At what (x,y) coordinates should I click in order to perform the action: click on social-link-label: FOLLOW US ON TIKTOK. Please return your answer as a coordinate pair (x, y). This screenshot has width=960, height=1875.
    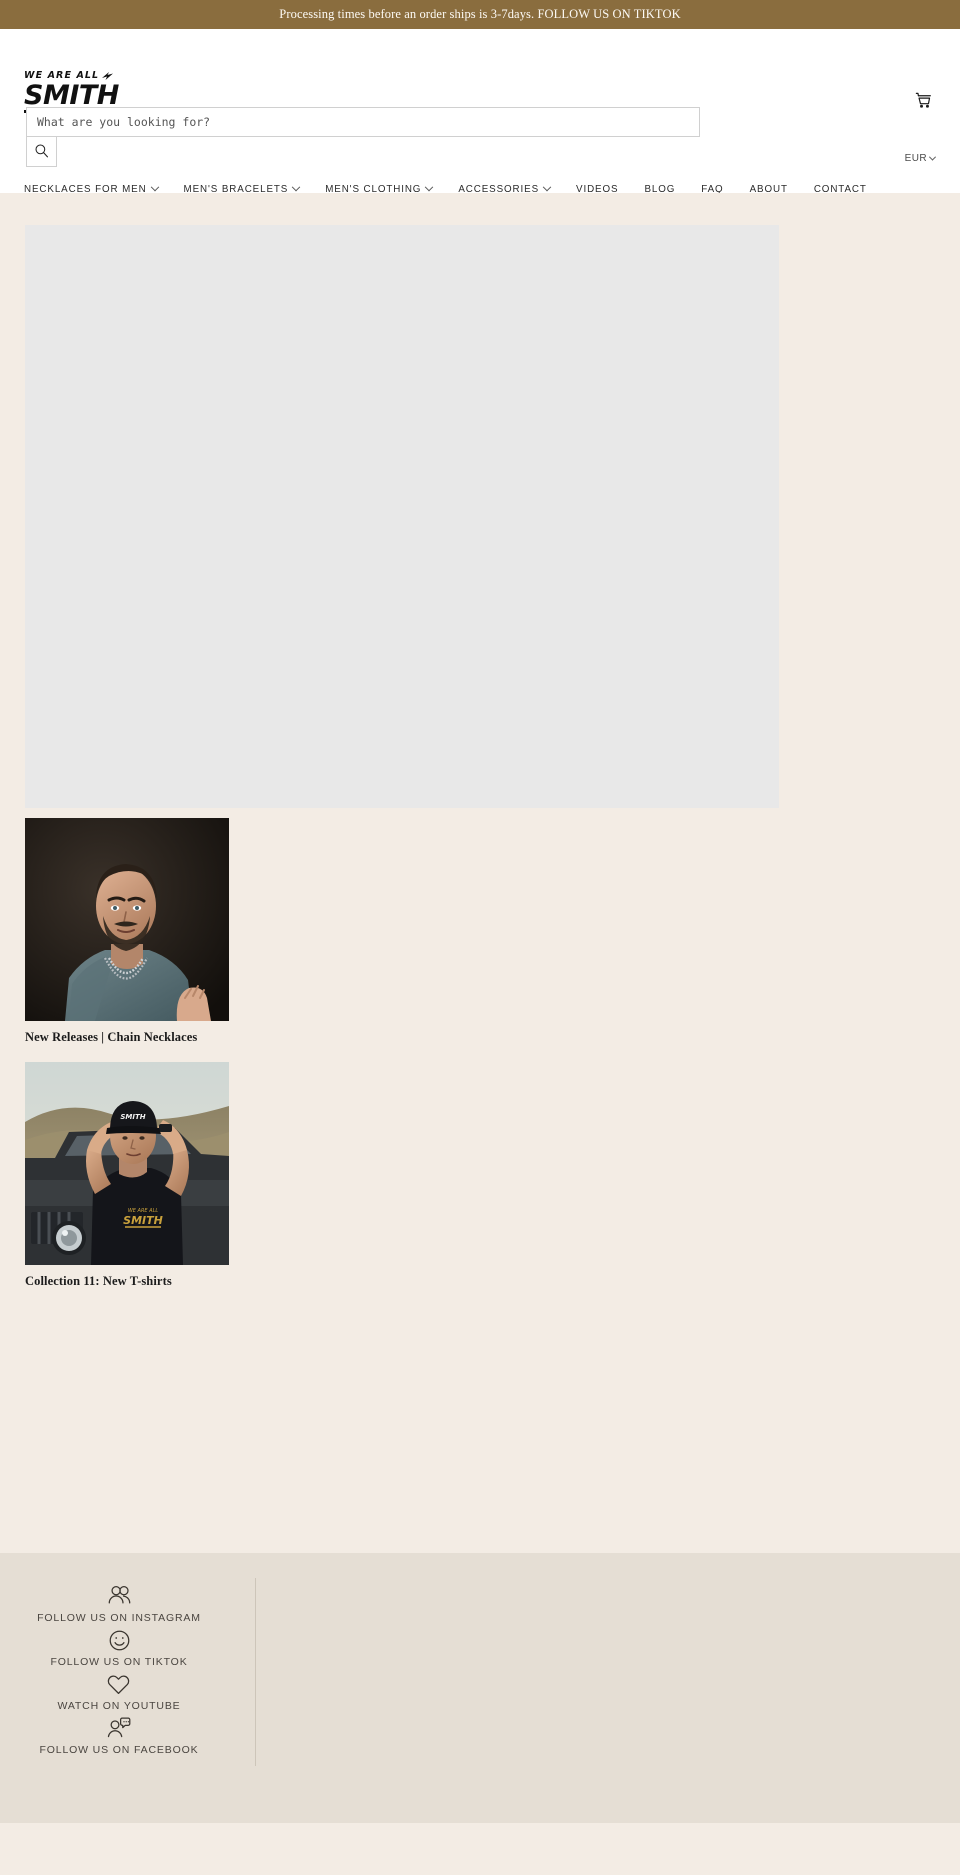
    Looking at the image, I should click on (119, 1662).